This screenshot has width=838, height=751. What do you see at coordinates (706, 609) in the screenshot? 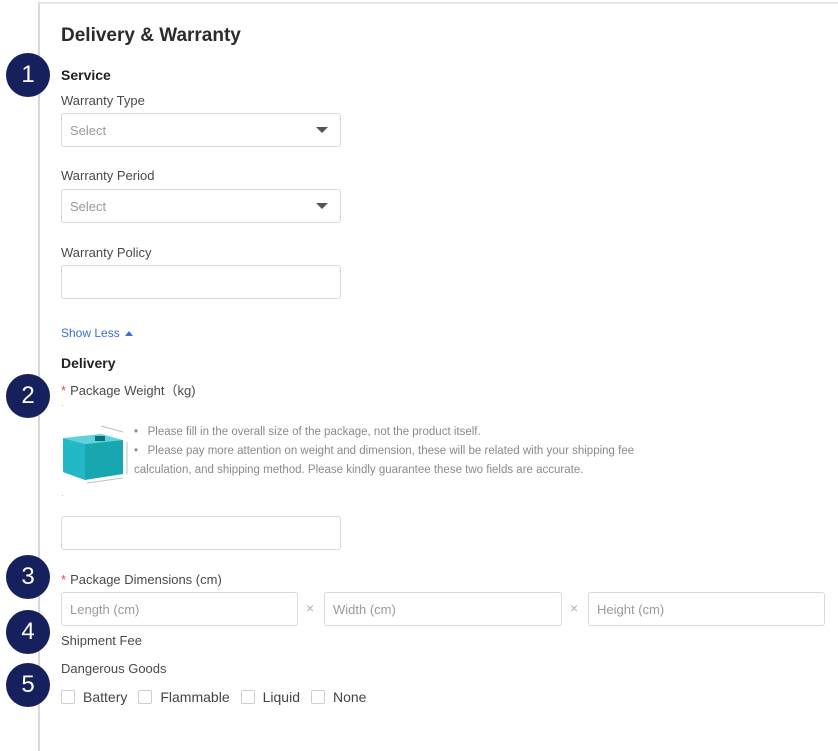
I see `height-input: Height (cm)` at bounding box center [706, 609].